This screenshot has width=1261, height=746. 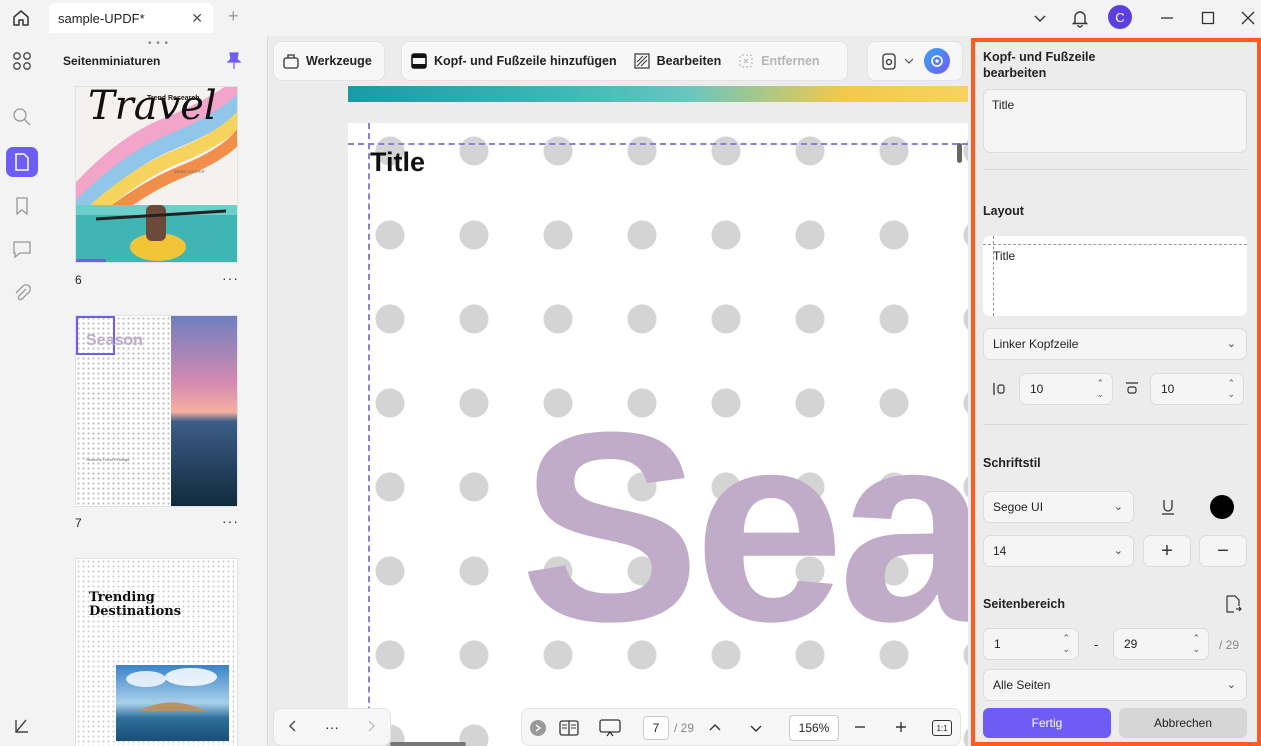 I want to click on toolbox-icon, so click(x=291, y=61).